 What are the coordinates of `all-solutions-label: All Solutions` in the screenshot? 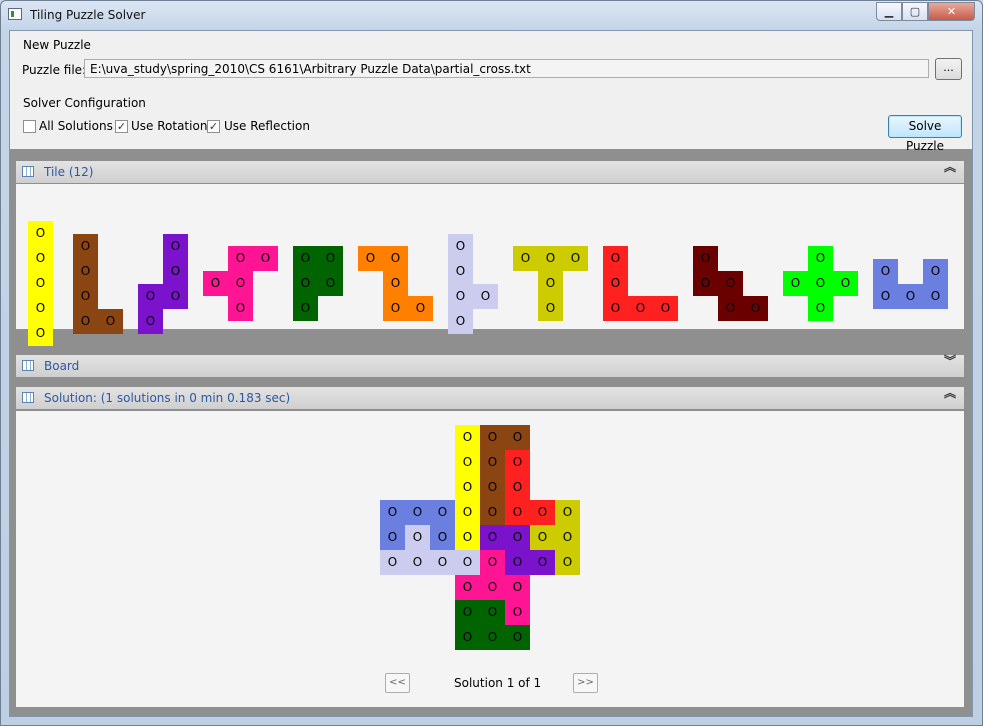 It's located at (76, 126).